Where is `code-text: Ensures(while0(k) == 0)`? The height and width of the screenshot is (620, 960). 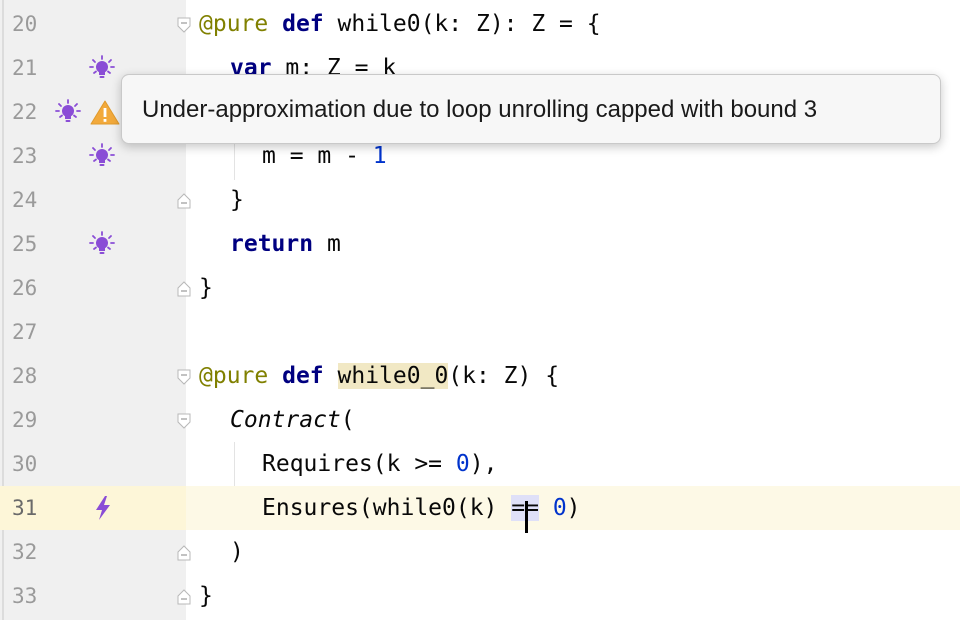 code-text: Ensures(while0(k) == 0) is located at coordinates (421, 509).